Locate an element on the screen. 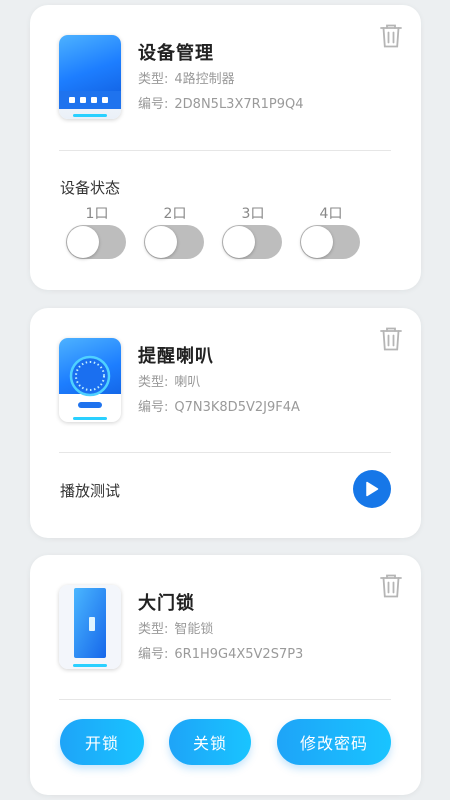 This screenshot has width=450, height=800. port-2-toggle is located at coordinates (174, 242).